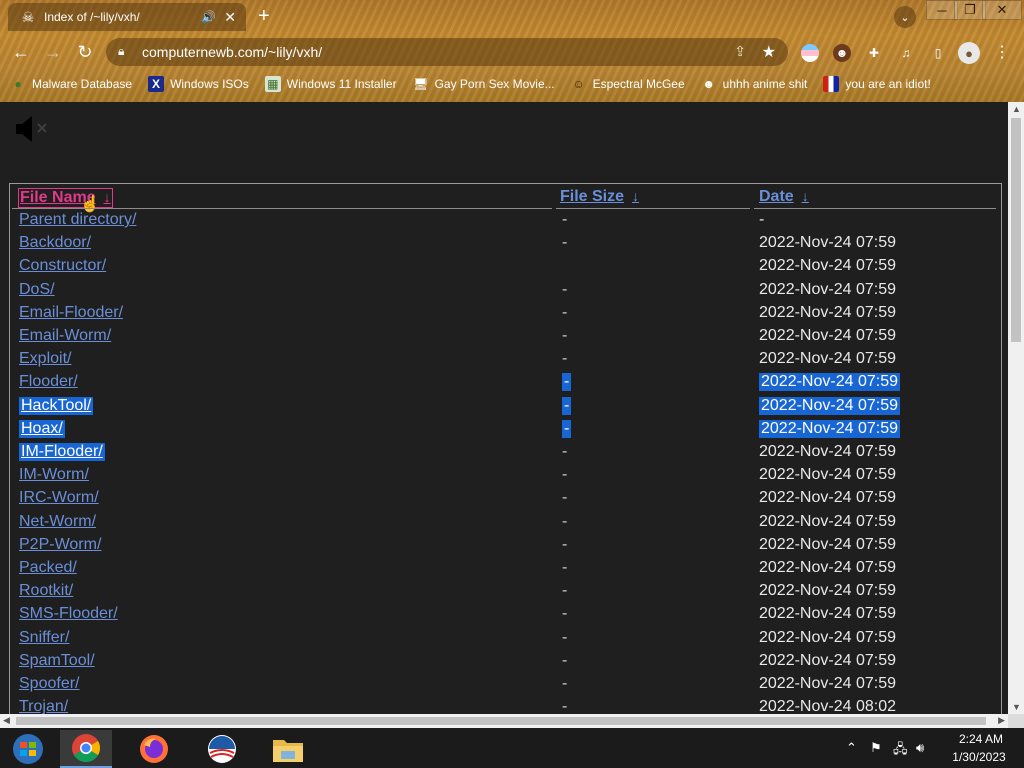 Image resolution: width=1024 pixels, height=768 pixels. Describe the element at coordinates (232, 52) in the screenshot. I see `url-text: computernewb.com/~lily/vxh/` at that location.